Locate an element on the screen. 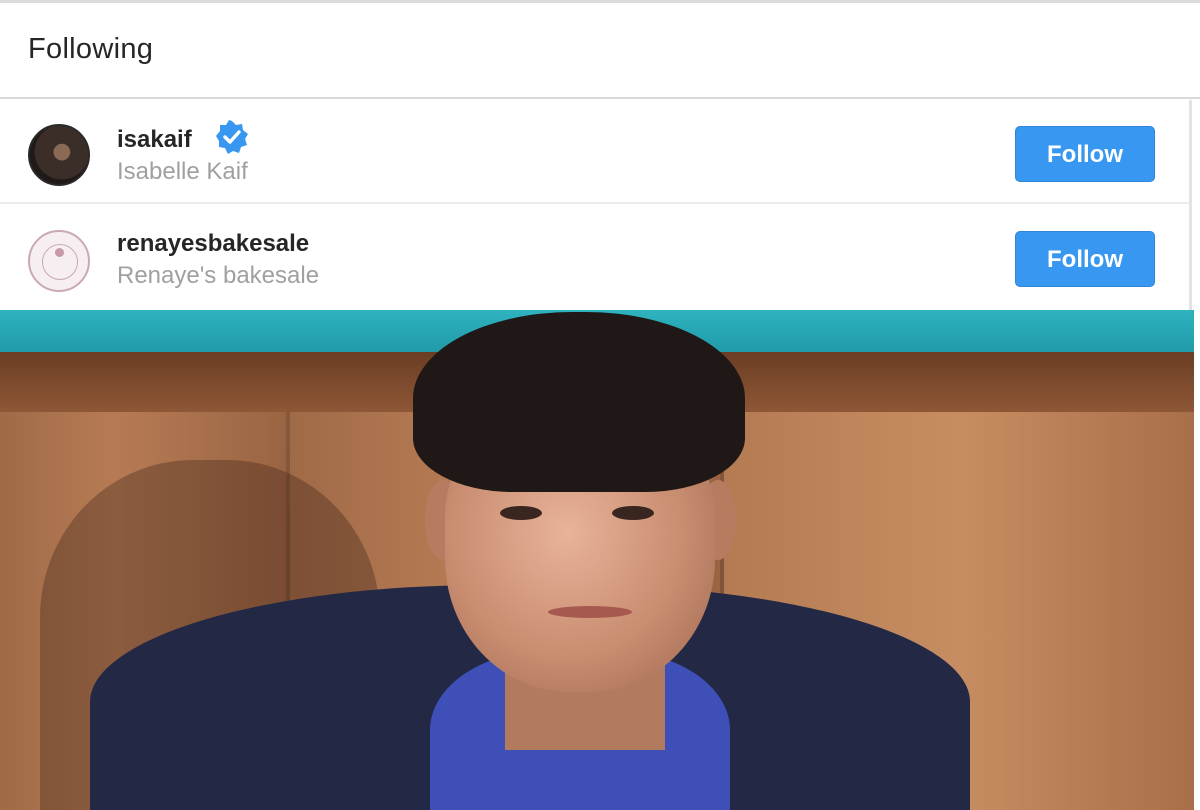 The width and height of the screenshot is (1200, 810). list-item: isakaif Isabelle Kaif Follow is located at coordinates (594, 152).